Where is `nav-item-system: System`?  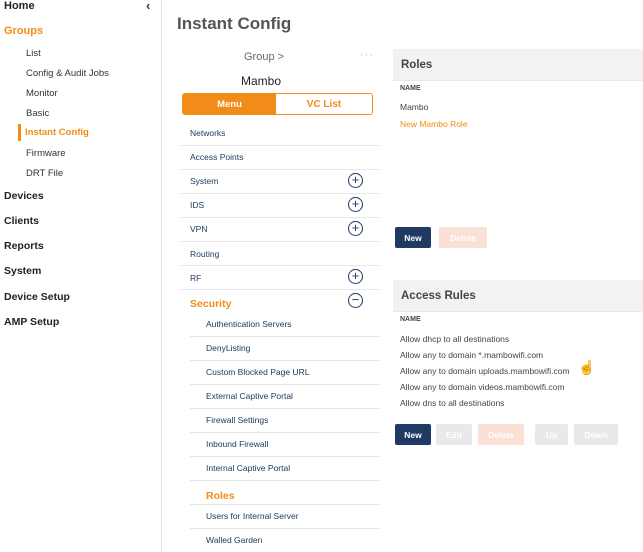 nav-item-system: System is located at coordinates (204, 181).